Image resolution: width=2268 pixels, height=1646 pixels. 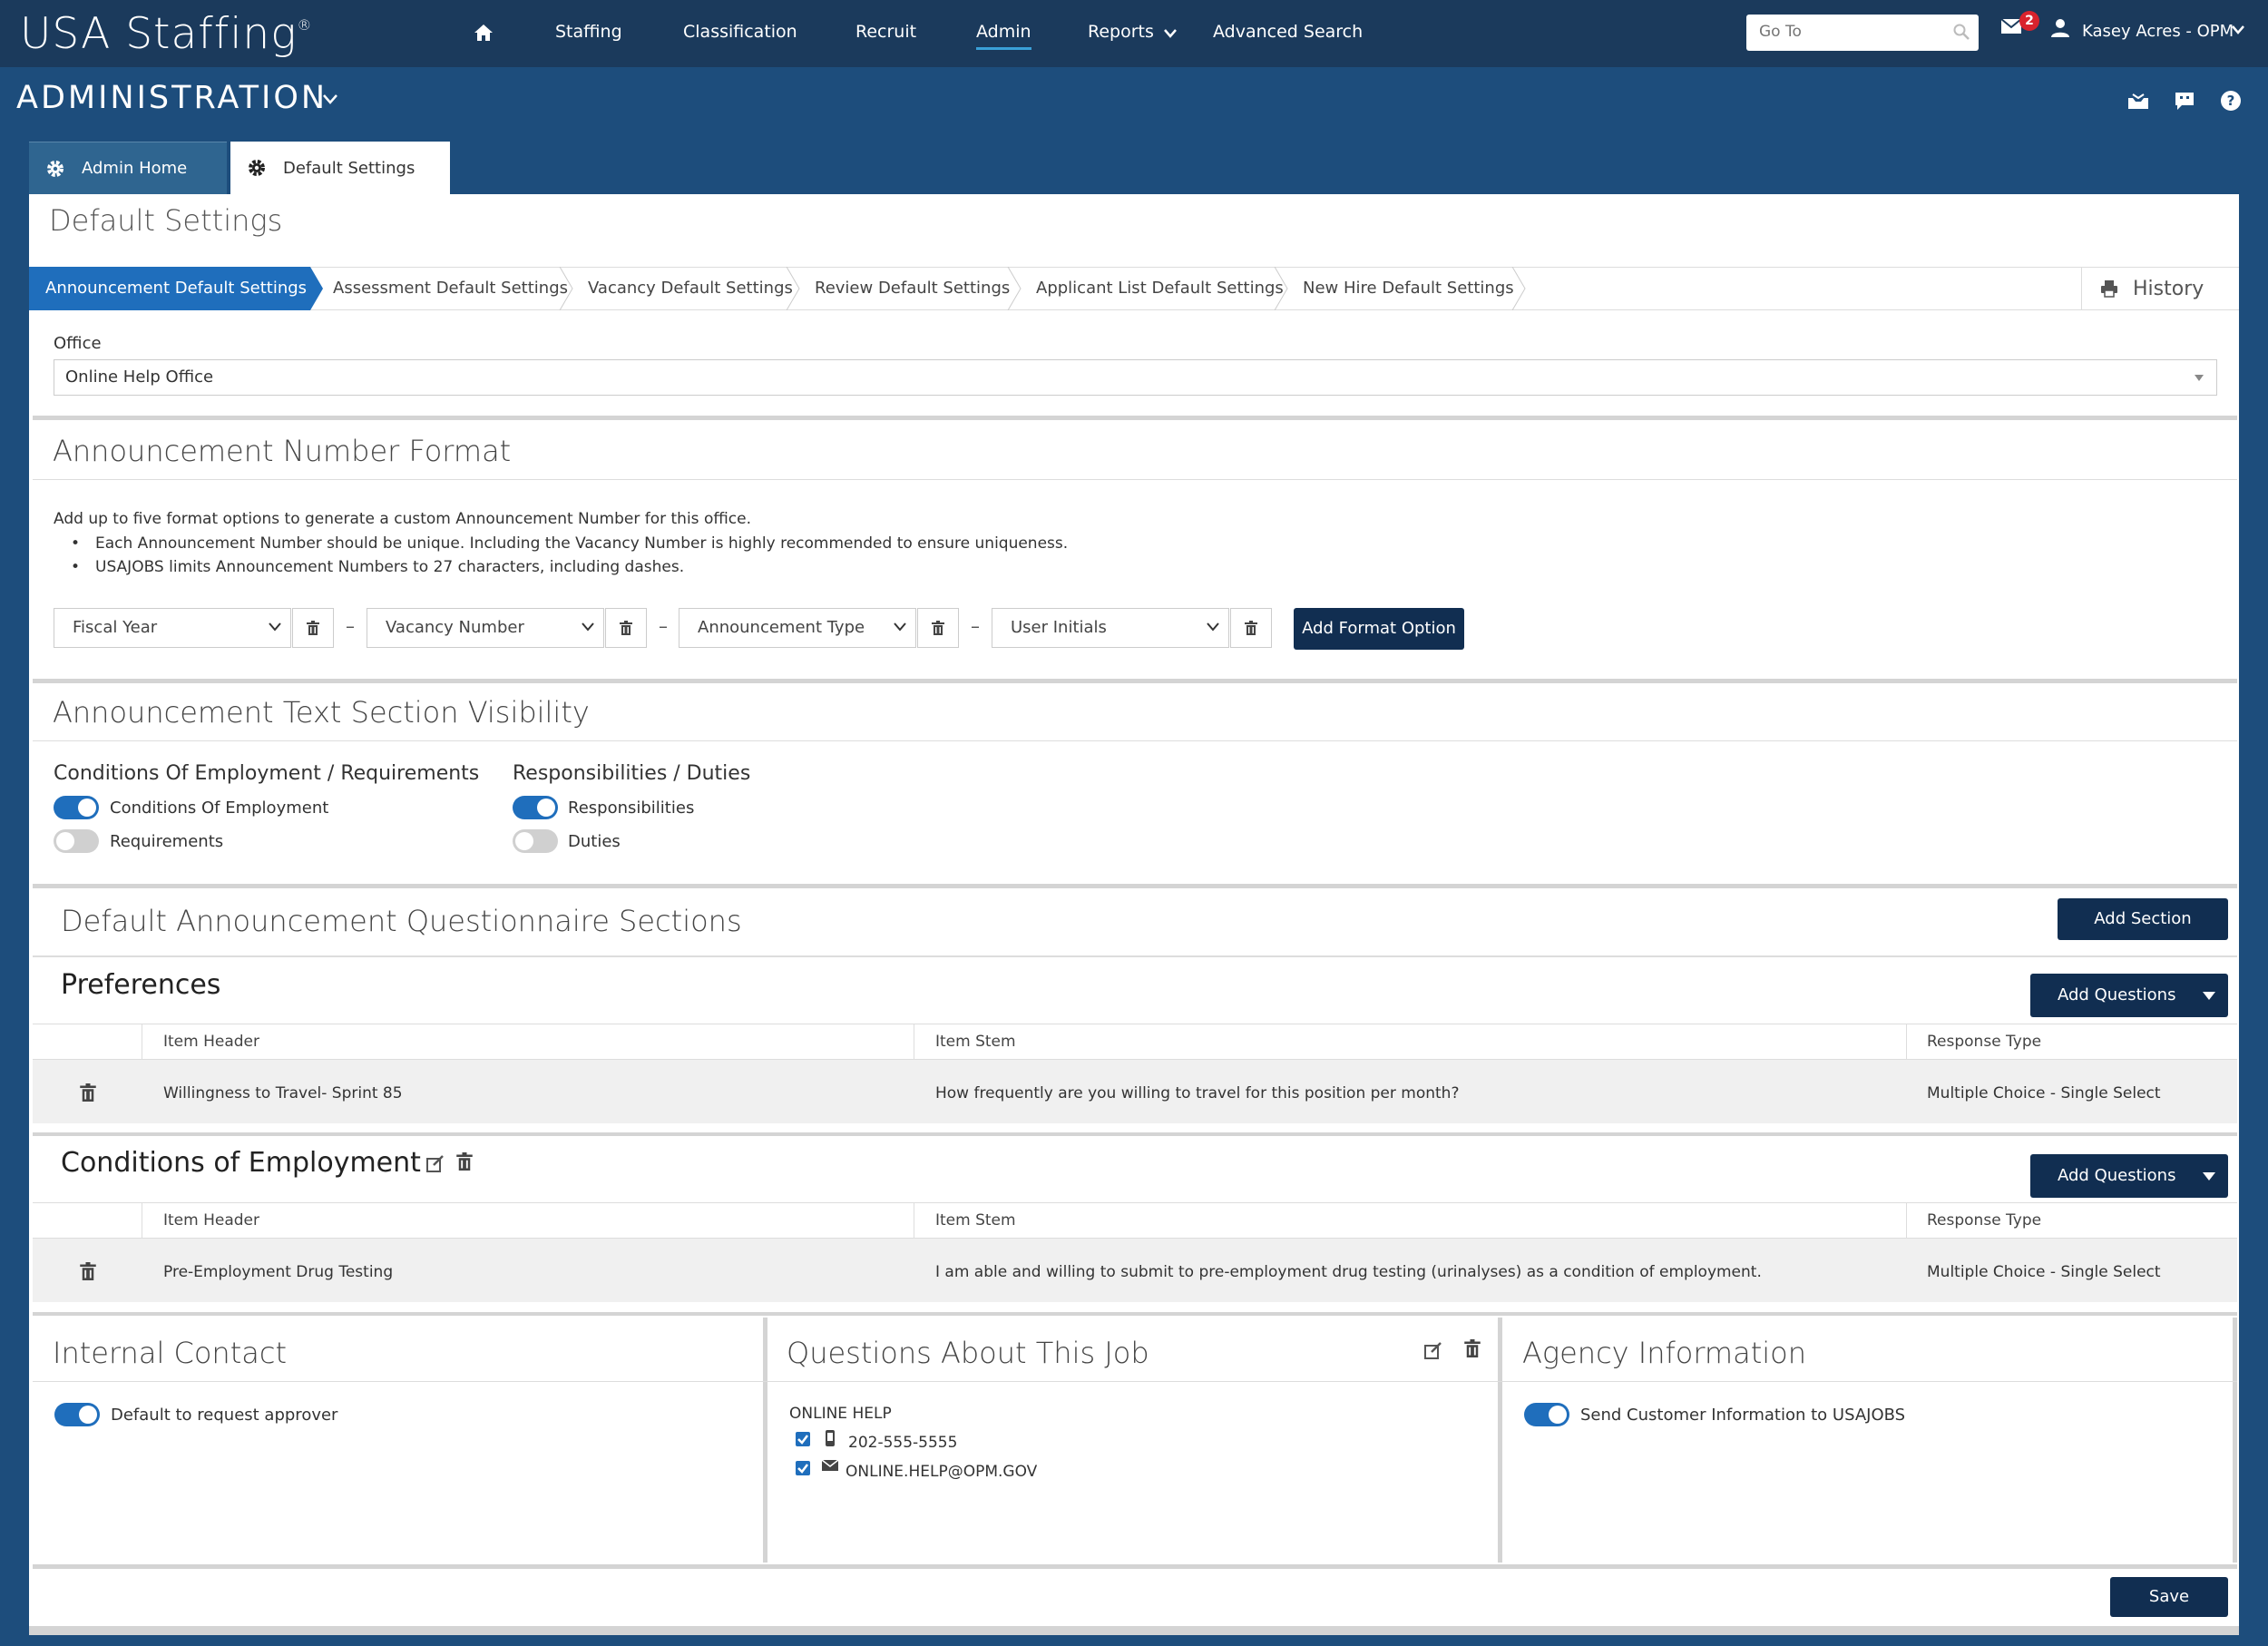 What do you see at coordinates (116, 627) in the screenshot?
I see `format-option-value: Fiscal Year` at bounding box center [116, 627].